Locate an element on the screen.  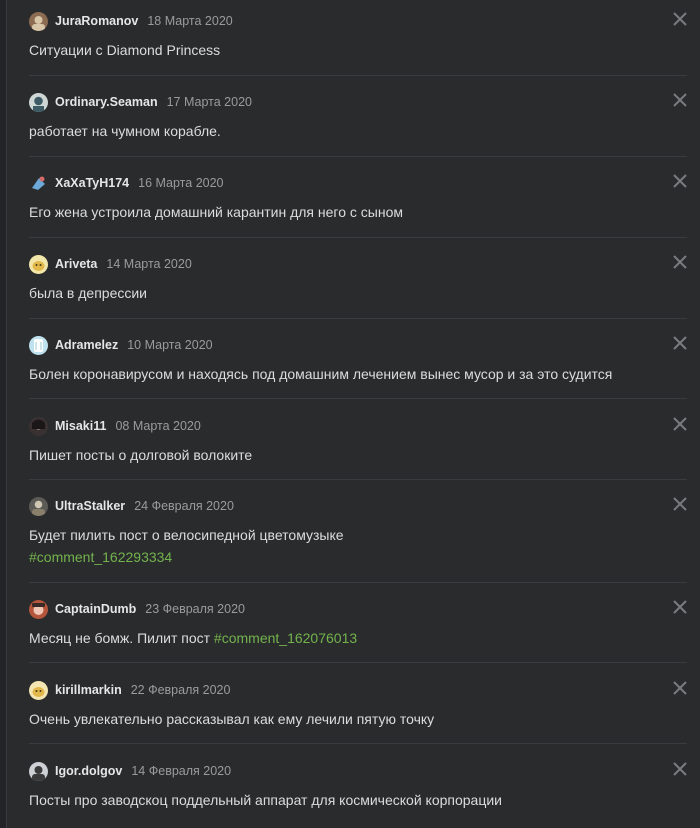
comment-date: 18 Марта 2020 is located at coordinates (190, 21).